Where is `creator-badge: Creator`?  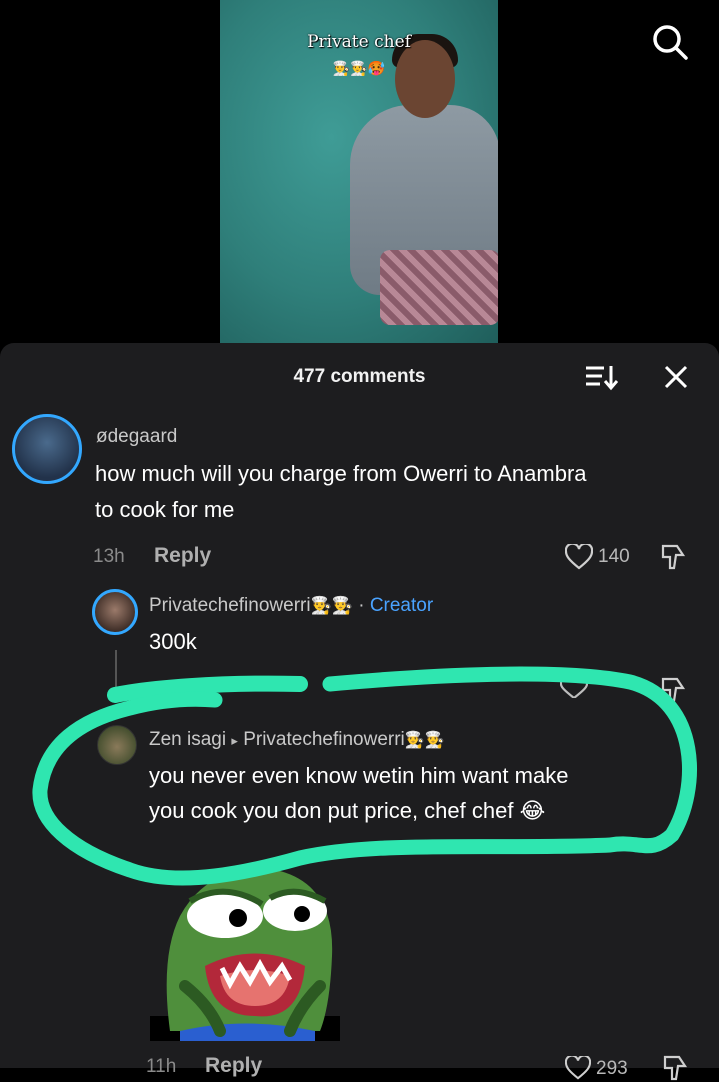
creator-badge: Creator is located at coordinates (401, 605).